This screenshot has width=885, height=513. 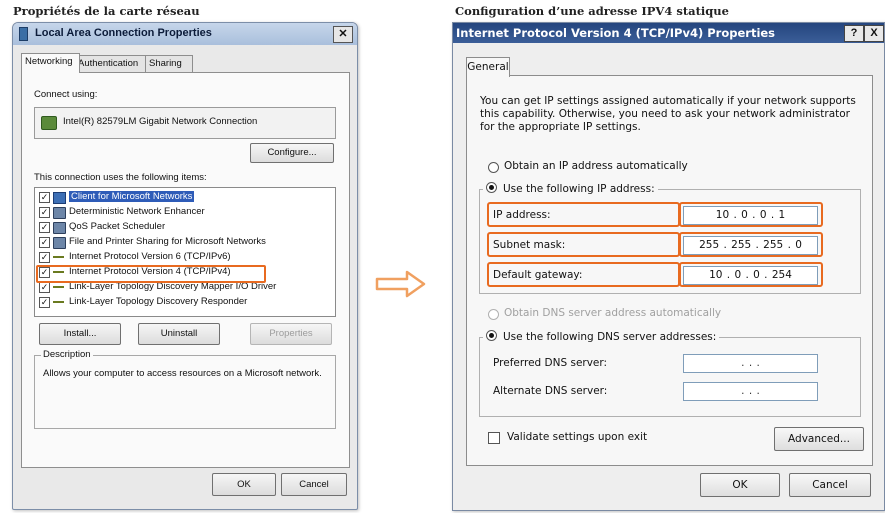 I want to click on lan-dialog-title: Local Area Connection Properties, so click(x=123, y=33).